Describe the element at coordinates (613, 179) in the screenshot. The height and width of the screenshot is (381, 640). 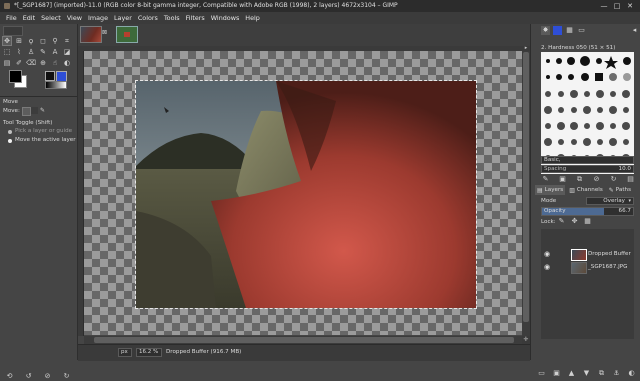
I see `refresh-brushes-icon: ↻` at that location.